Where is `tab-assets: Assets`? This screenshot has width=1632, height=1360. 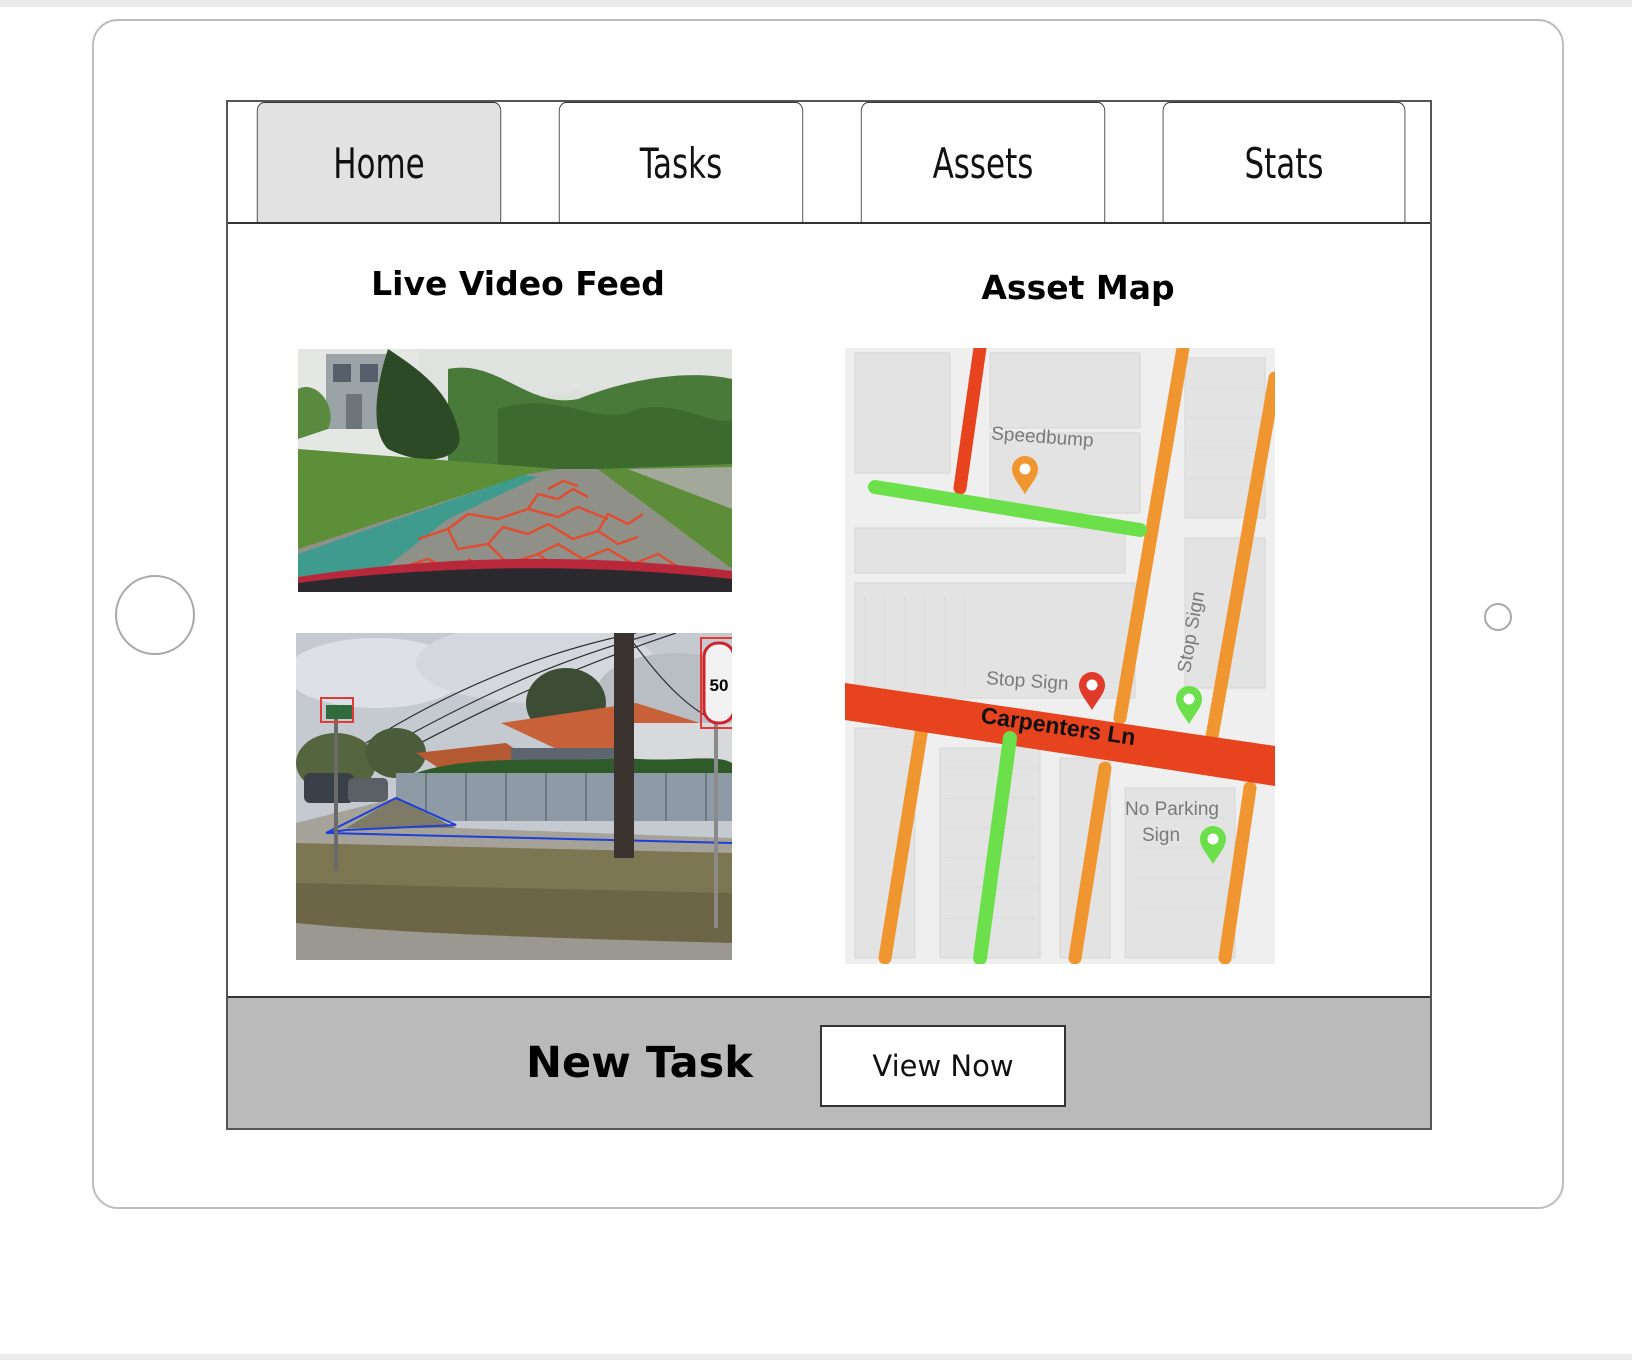
tab-assets: Assets is located at coordinates (983, 163).